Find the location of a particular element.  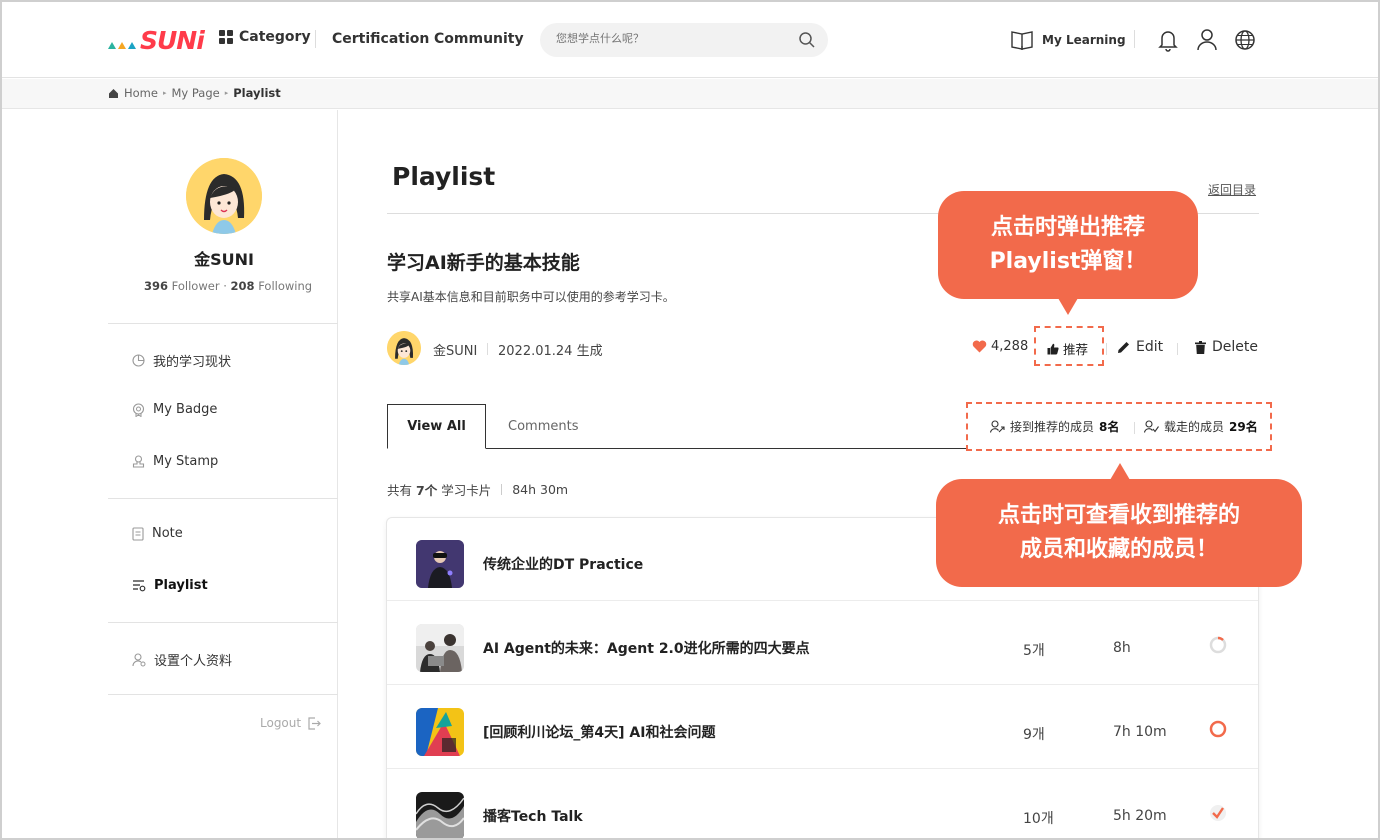

logo: SUNi is located at coordinates (156, 40).